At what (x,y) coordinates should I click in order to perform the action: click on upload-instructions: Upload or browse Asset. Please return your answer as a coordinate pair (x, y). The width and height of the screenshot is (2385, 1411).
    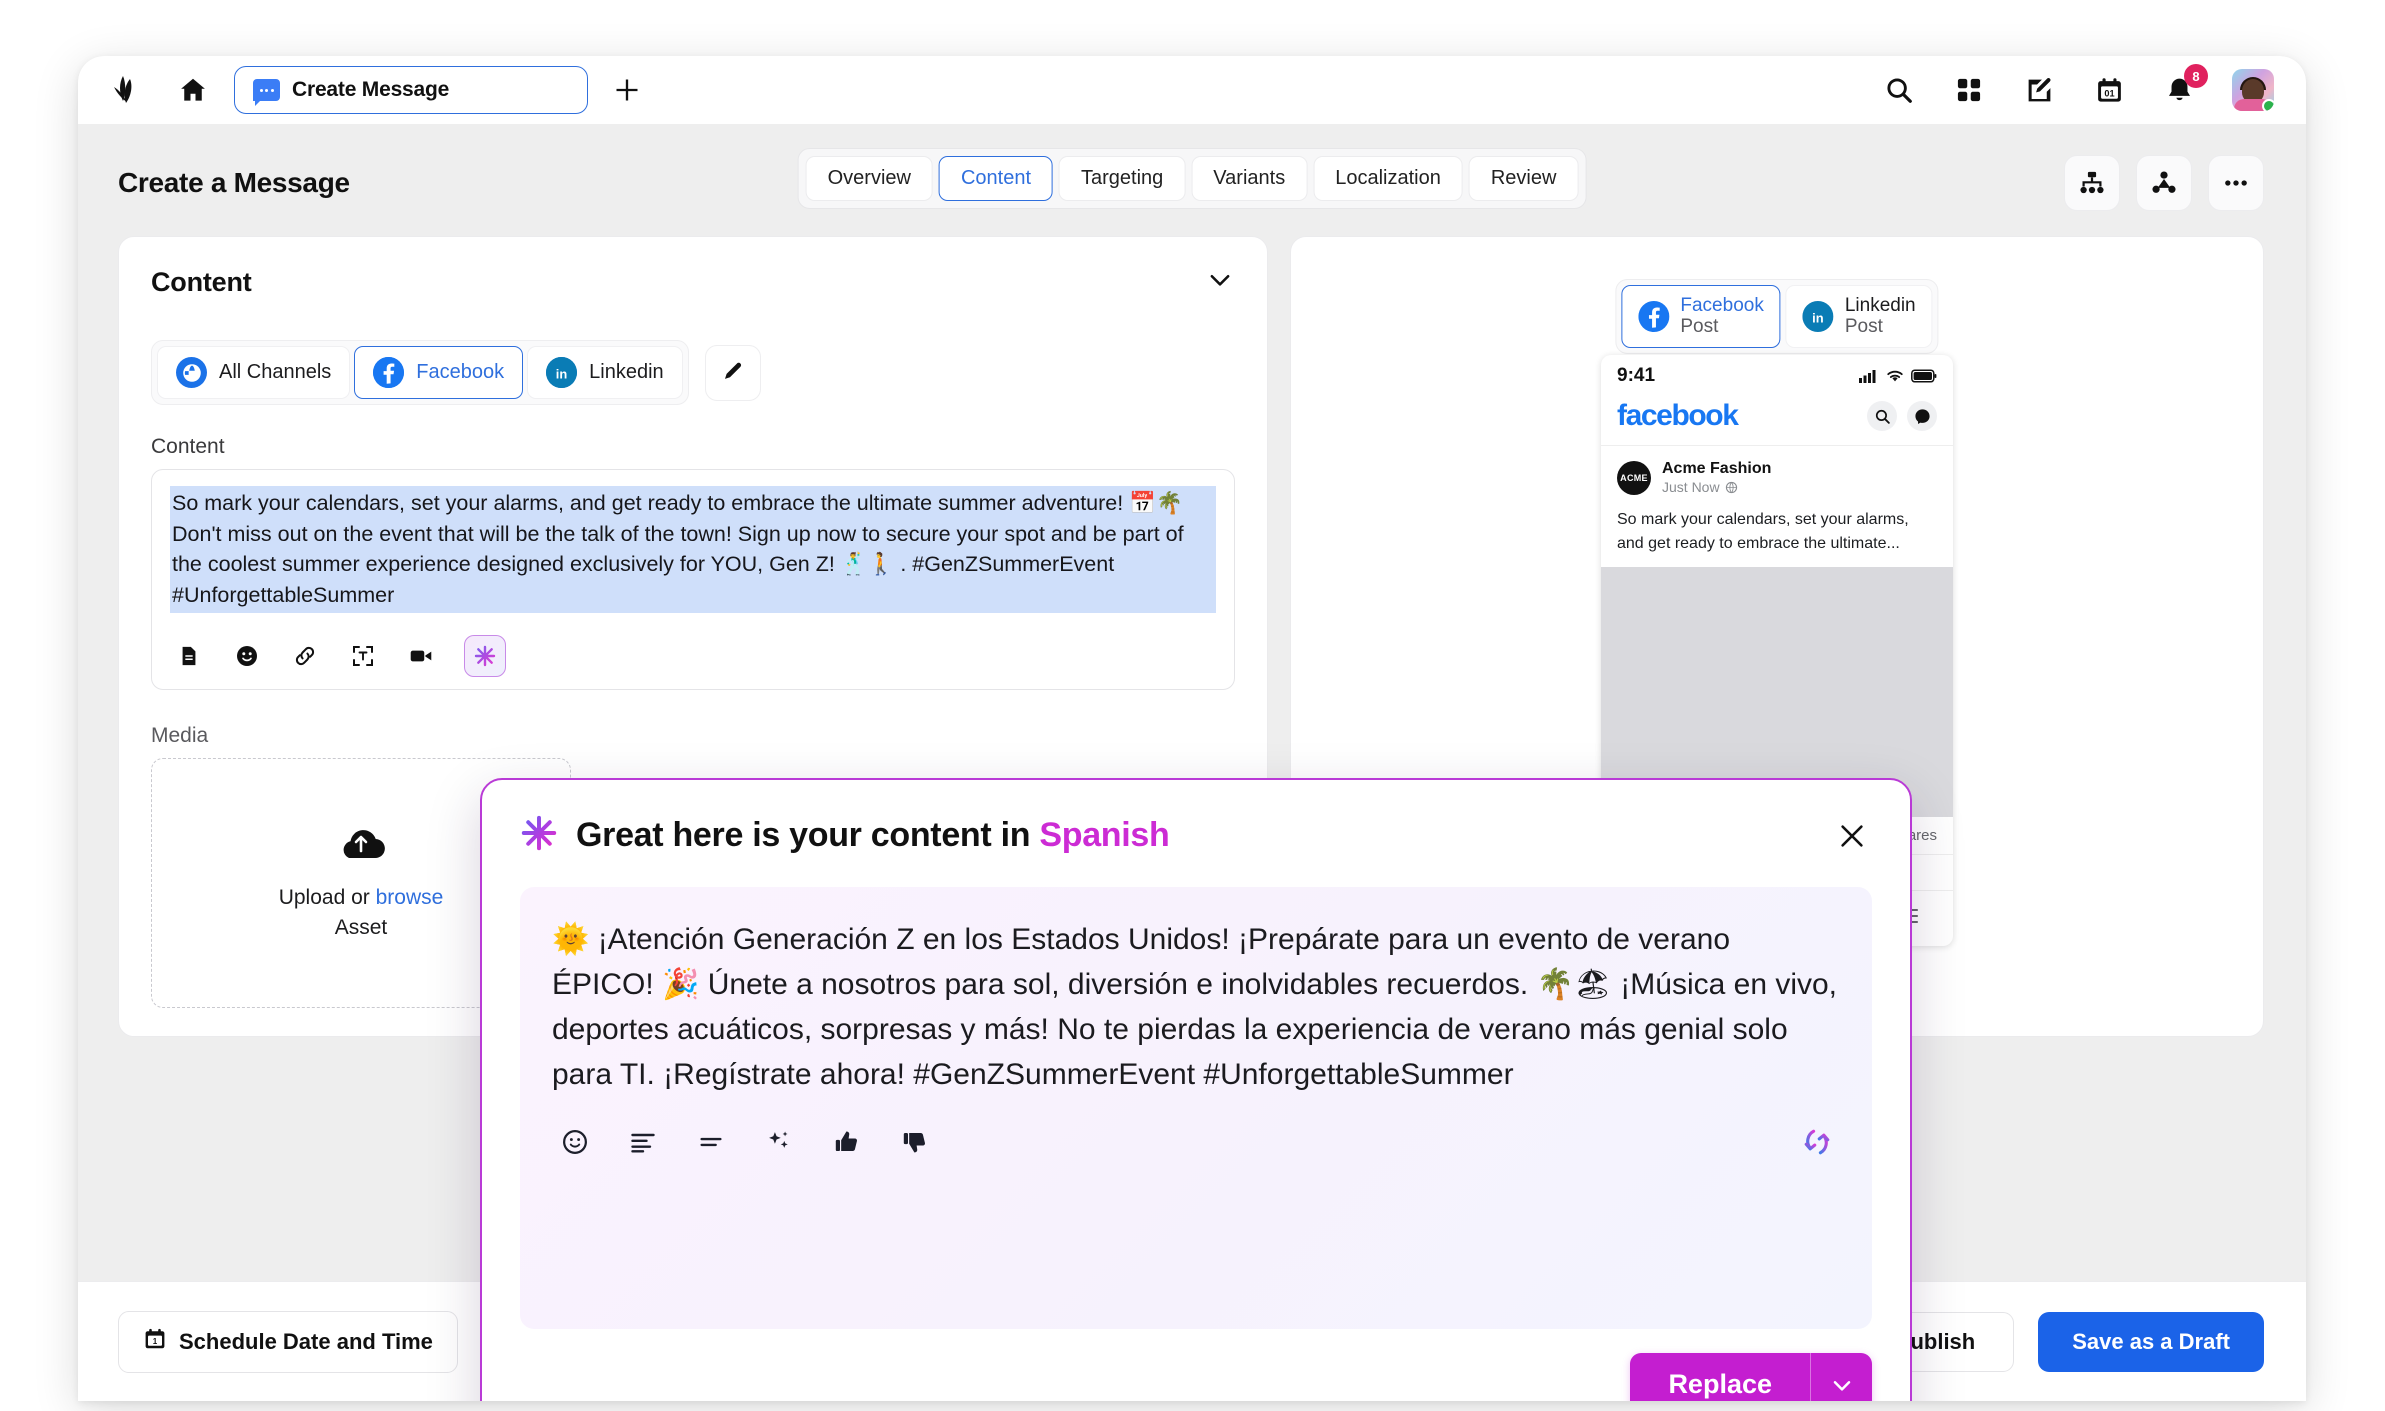
    Looking at the image, I should click on (361, 913).